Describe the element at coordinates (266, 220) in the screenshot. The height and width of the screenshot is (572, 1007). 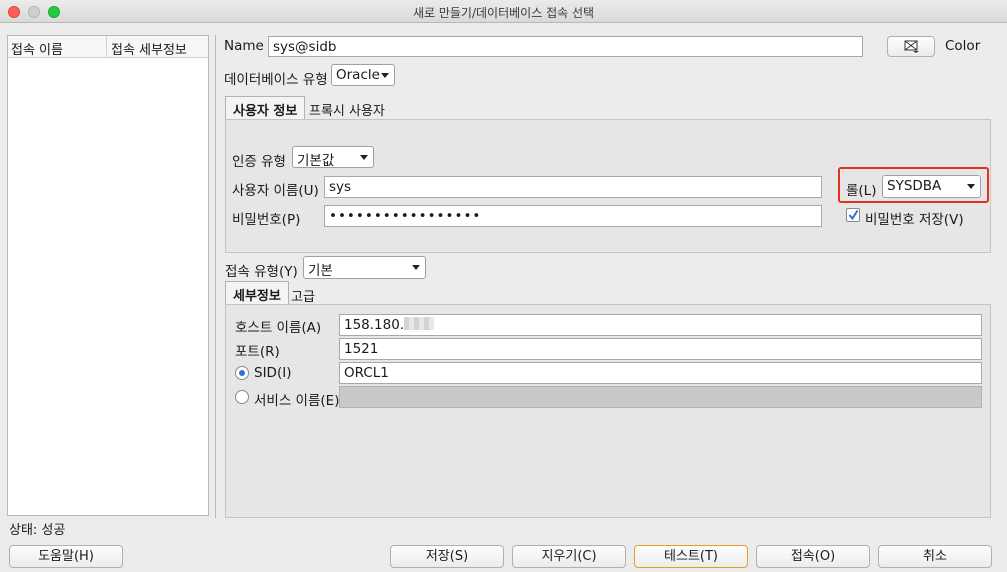
I see `password-label: 비밀번호(P)` at that location.